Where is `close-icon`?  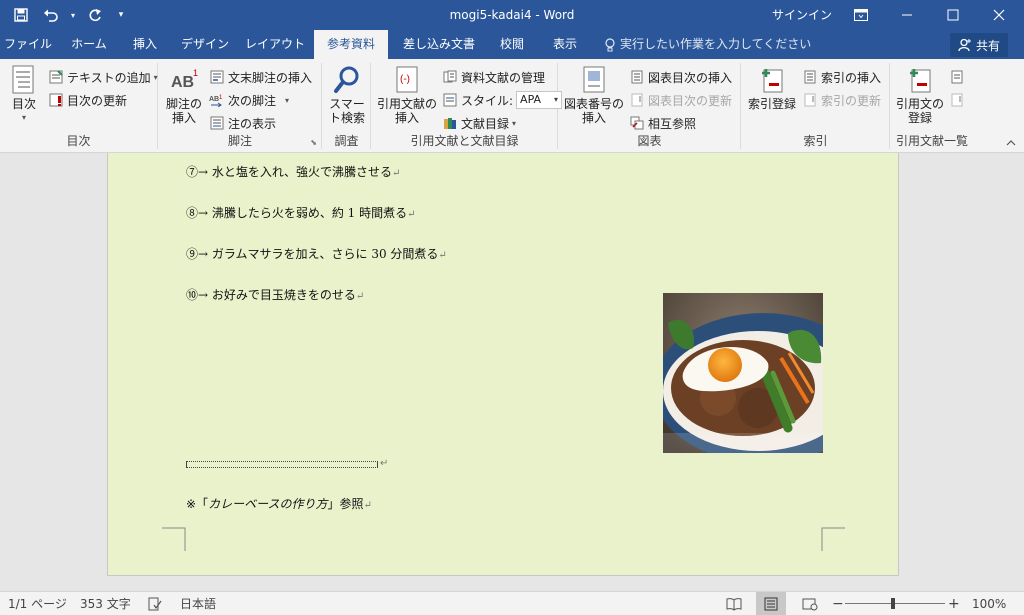
close-icon is located at coordinates (999, 15).